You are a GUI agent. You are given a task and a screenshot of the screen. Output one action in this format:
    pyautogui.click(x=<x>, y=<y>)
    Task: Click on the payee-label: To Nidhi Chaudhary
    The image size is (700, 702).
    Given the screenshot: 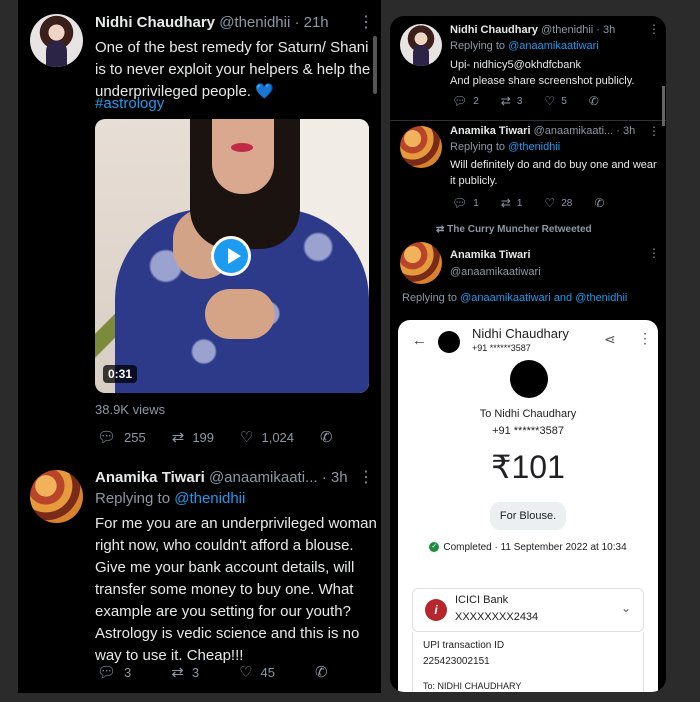 What is the action you would take?
    pyautogui.click(x=528, y=414)
    